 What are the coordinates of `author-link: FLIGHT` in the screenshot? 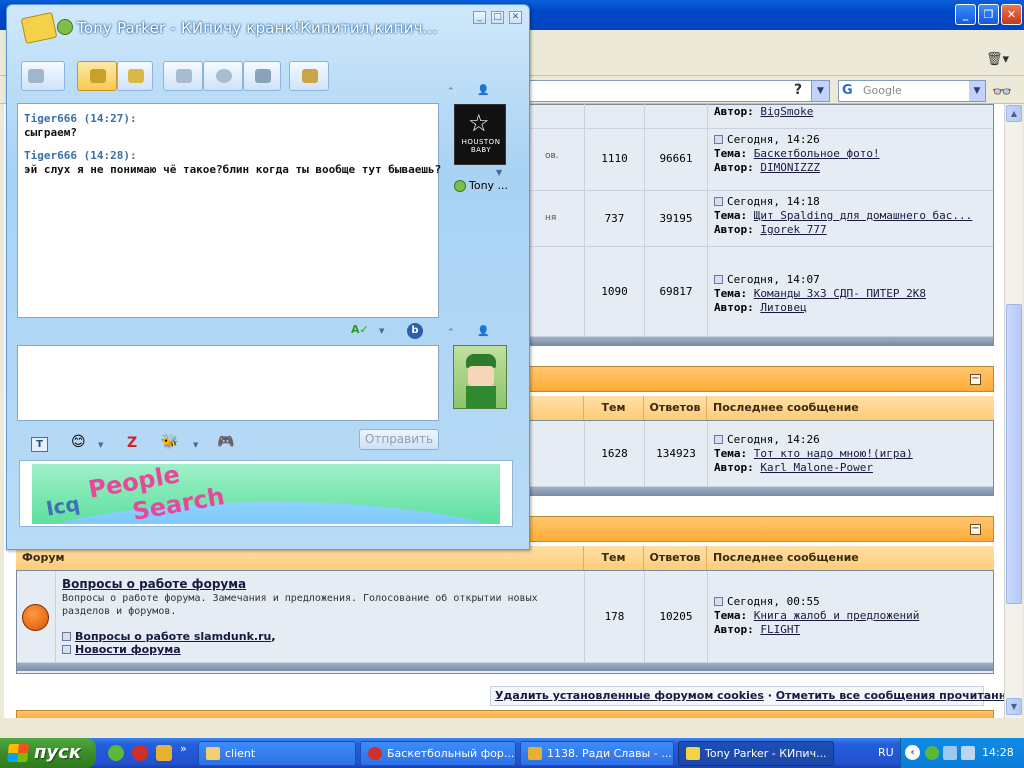 It's located at (780, 629).